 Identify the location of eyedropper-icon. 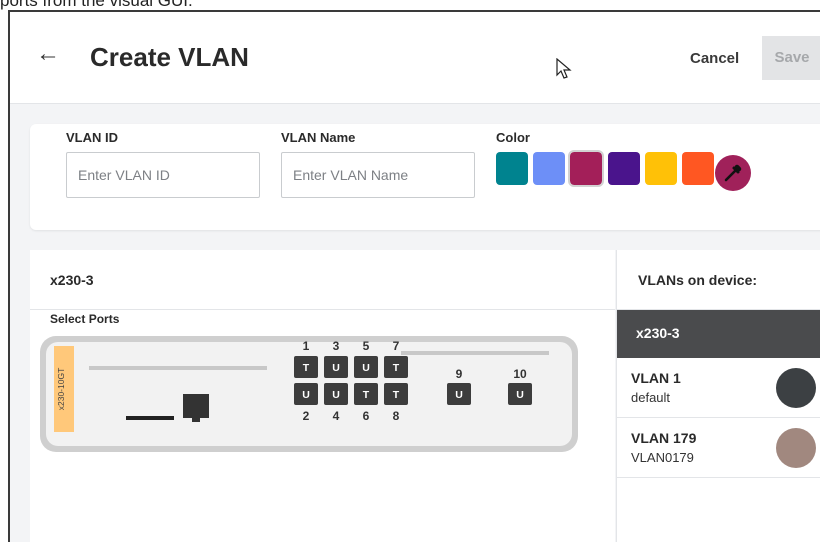
(733, 173).